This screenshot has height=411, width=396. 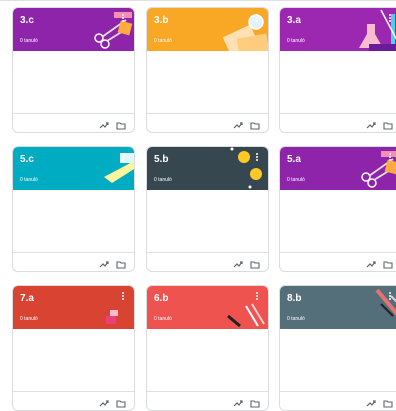 What do you see at coordinates (73, 168) in the screenshot?
I see `class-card-header: 5.c 0 tanuló` at bounding box center [73, 168].